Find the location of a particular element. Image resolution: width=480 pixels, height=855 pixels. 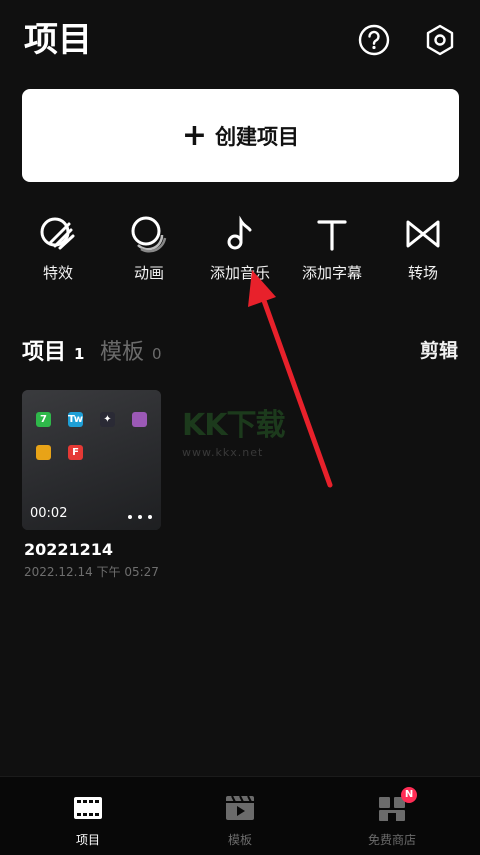

nav-label: 免费商店 is located at coordinates (391, 840).